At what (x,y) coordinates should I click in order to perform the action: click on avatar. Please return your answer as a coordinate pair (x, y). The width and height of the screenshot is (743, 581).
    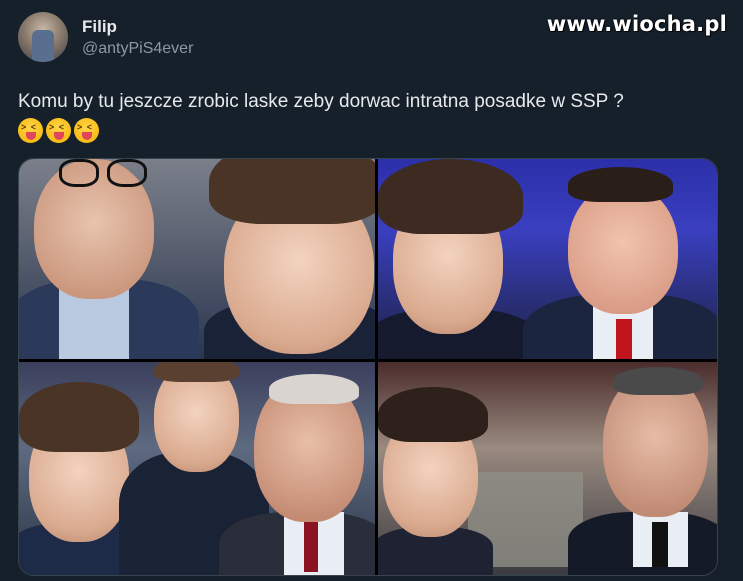
    Looking at the image, I should click on (43, 37).